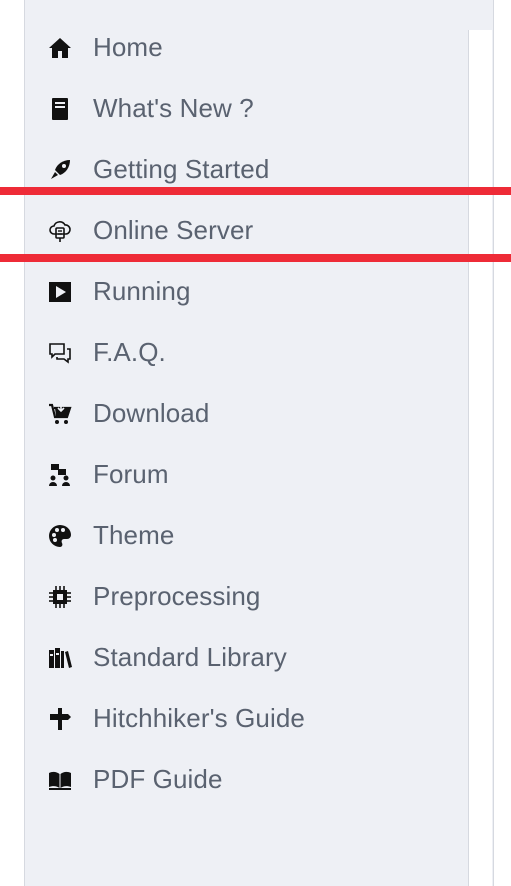 Image resolution: width=511 pixels, height=886 pixels. Describe the element at coordinates (60, 353) in the screenshot. I see `chat-bubbles-icon` at that location.